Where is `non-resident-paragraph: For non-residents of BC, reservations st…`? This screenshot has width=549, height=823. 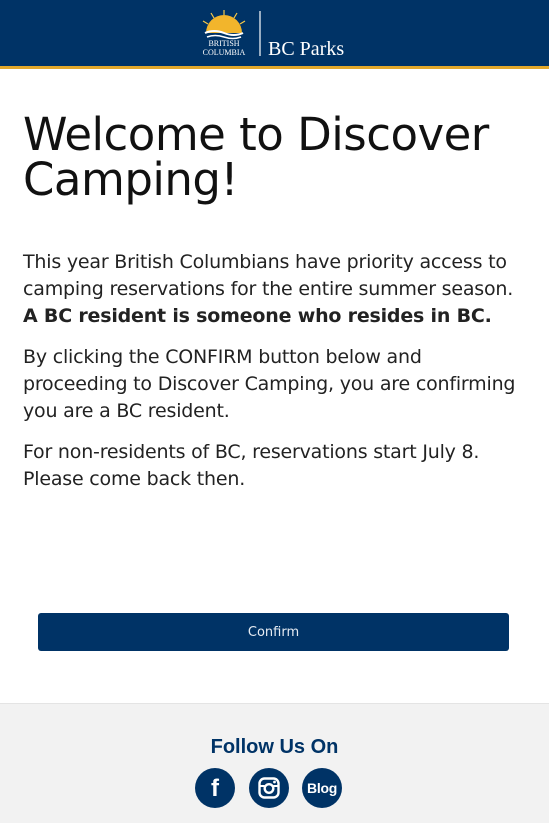
non-resident-paragraph: For non-residents of BC, reservations st… is located at coordinates (251, 465).